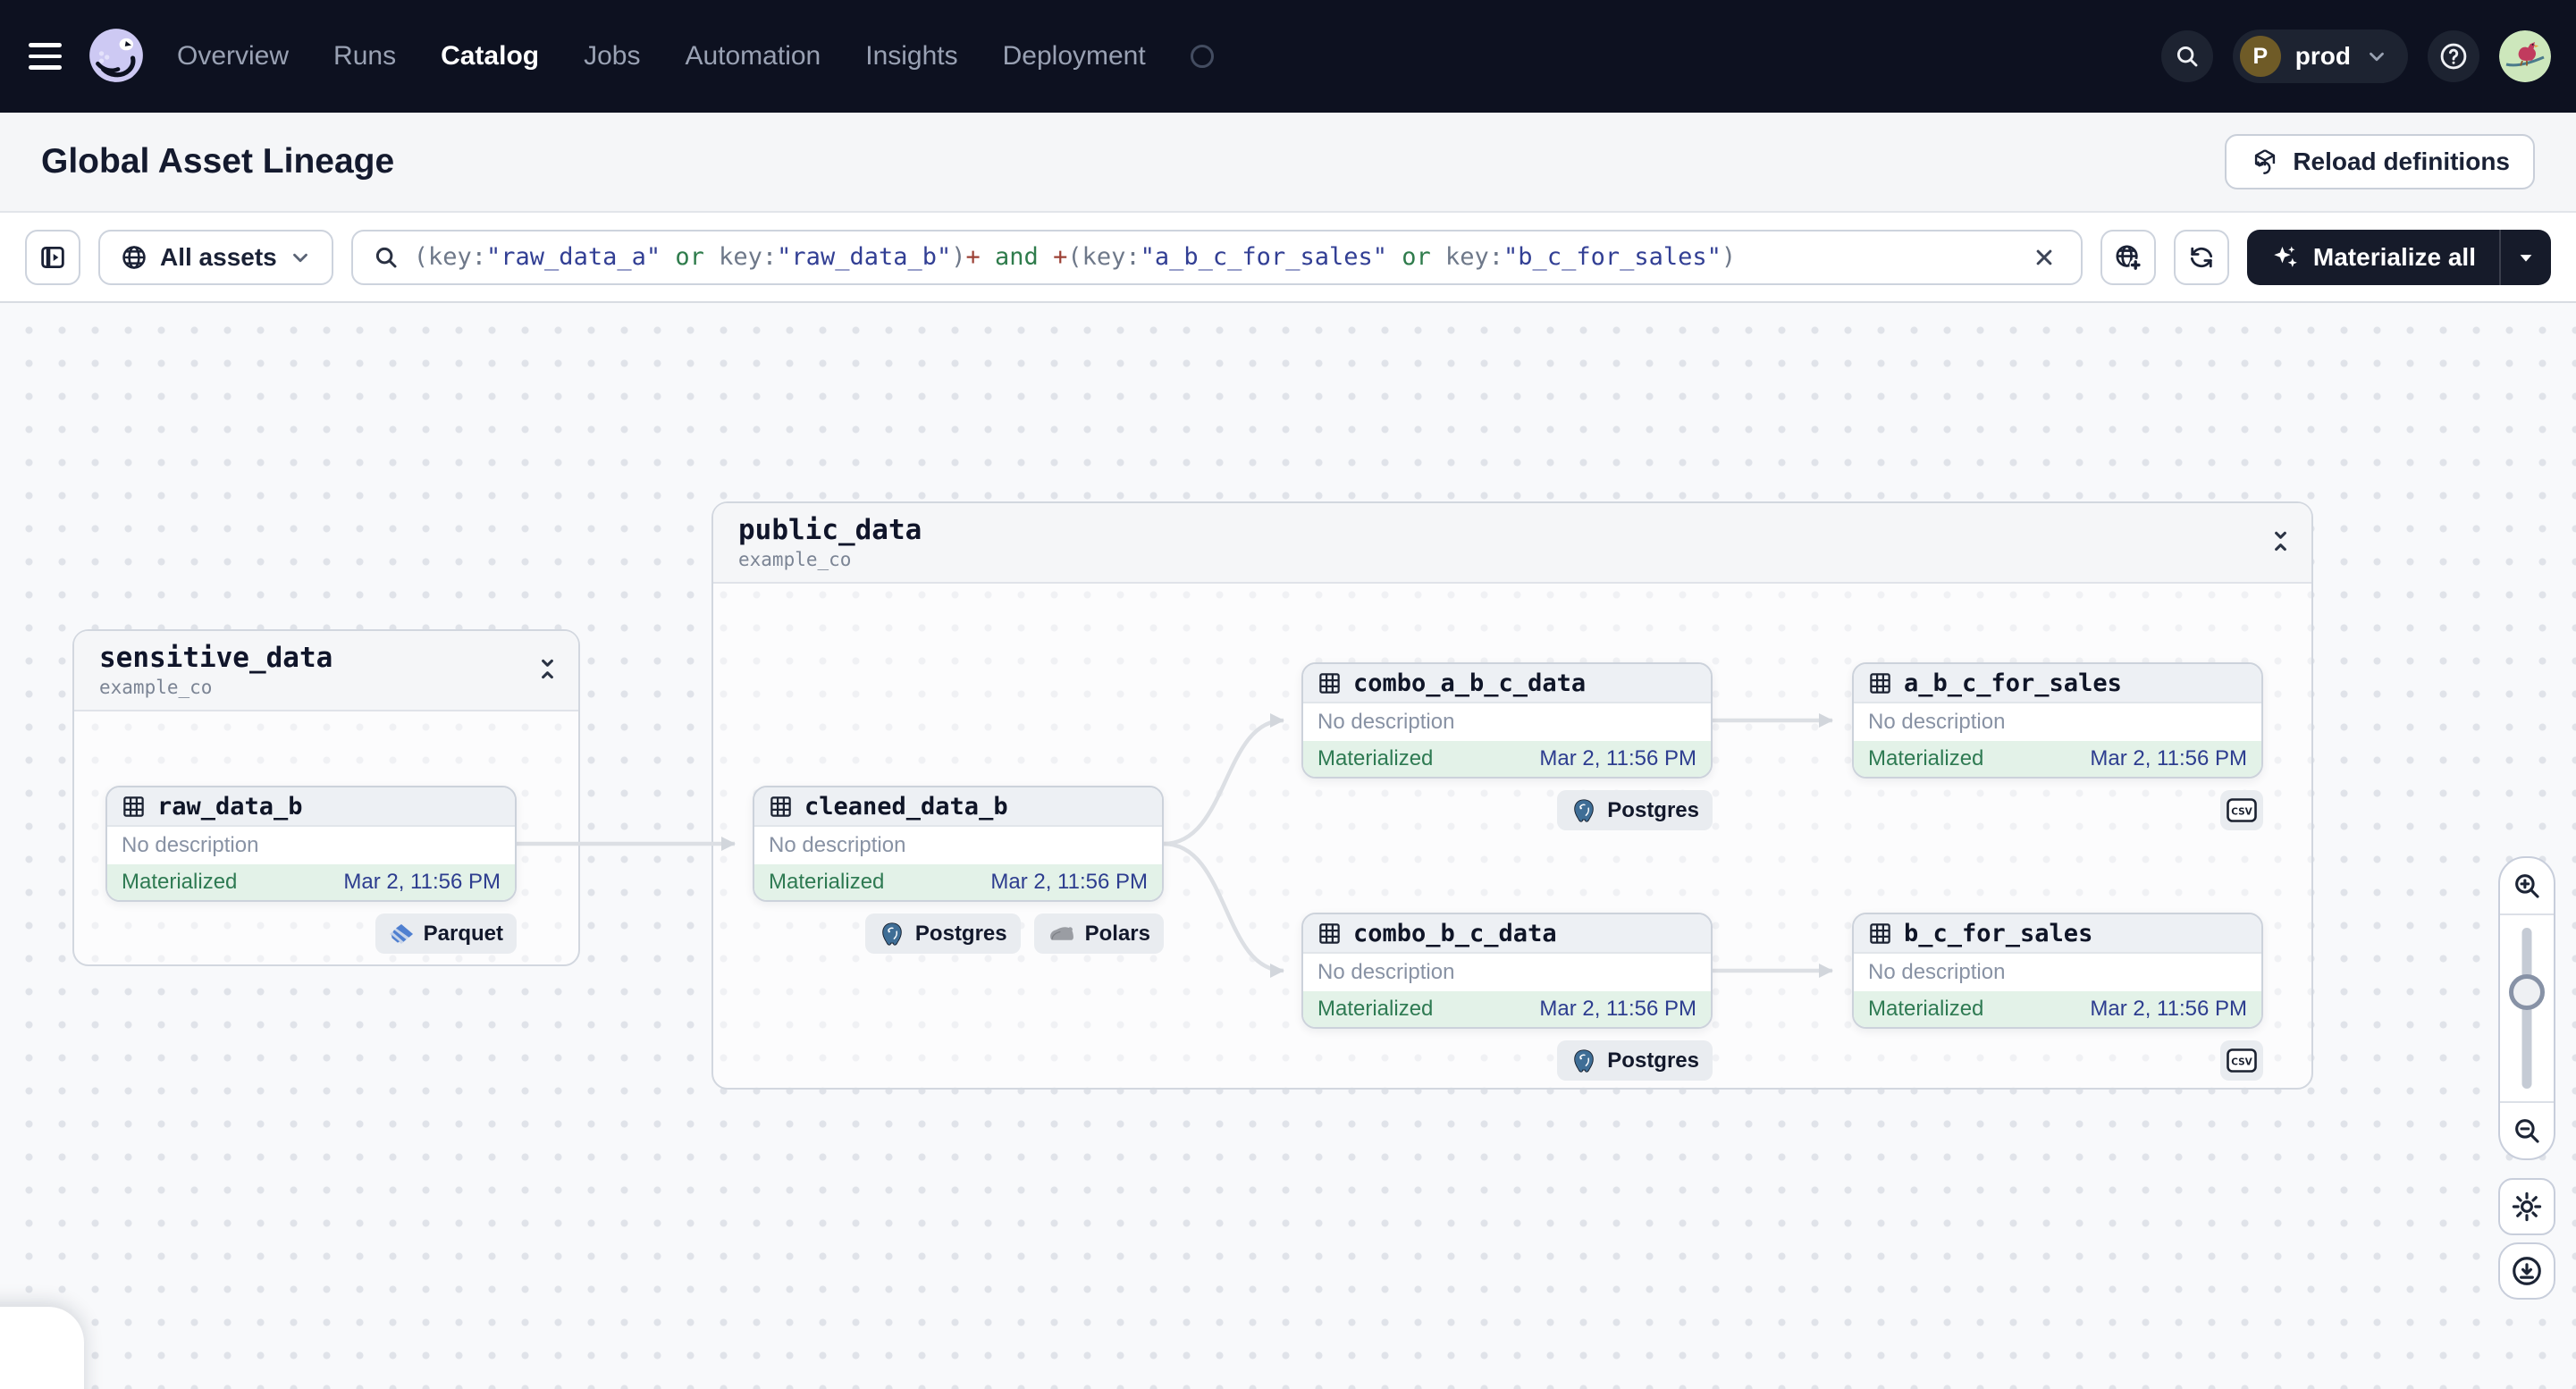 Image resolution: width=2576 pixels, height=1389 pixels. I want to click on clear-filter-button, so click(2044, 257).